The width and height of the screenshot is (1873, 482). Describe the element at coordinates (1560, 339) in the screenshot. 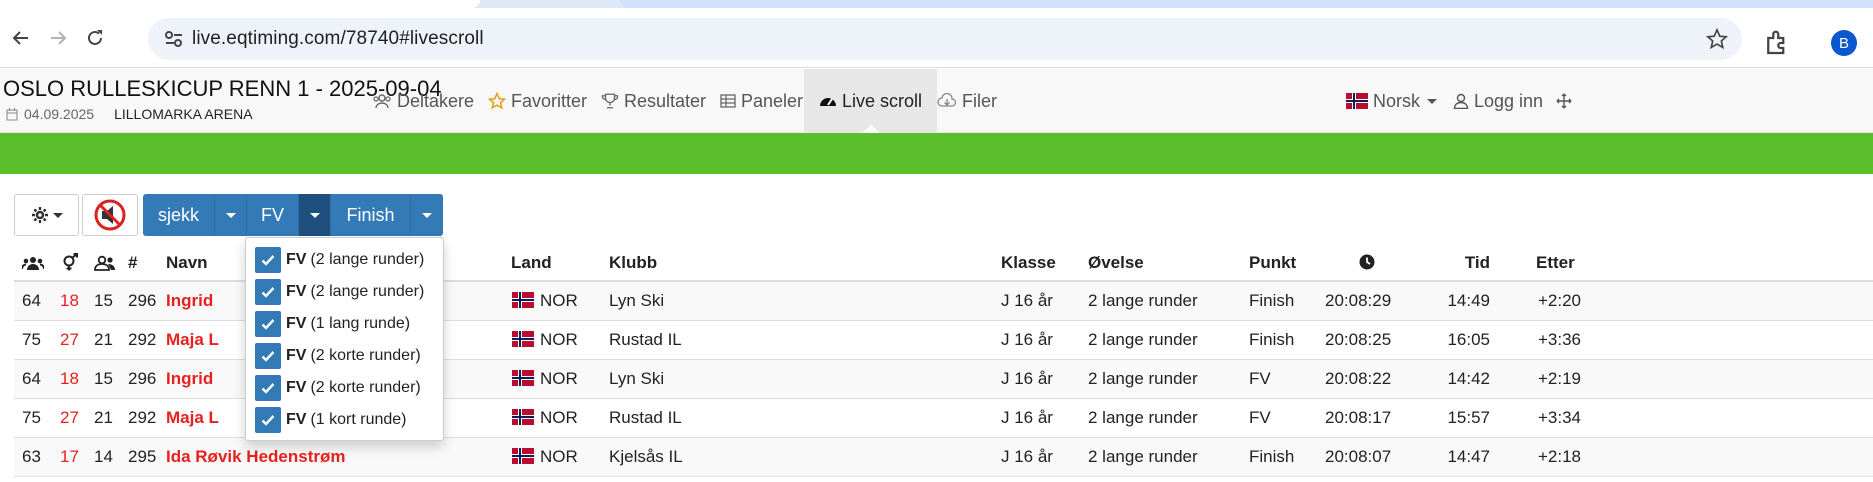

I see `time-behind: +3:36` at that location.